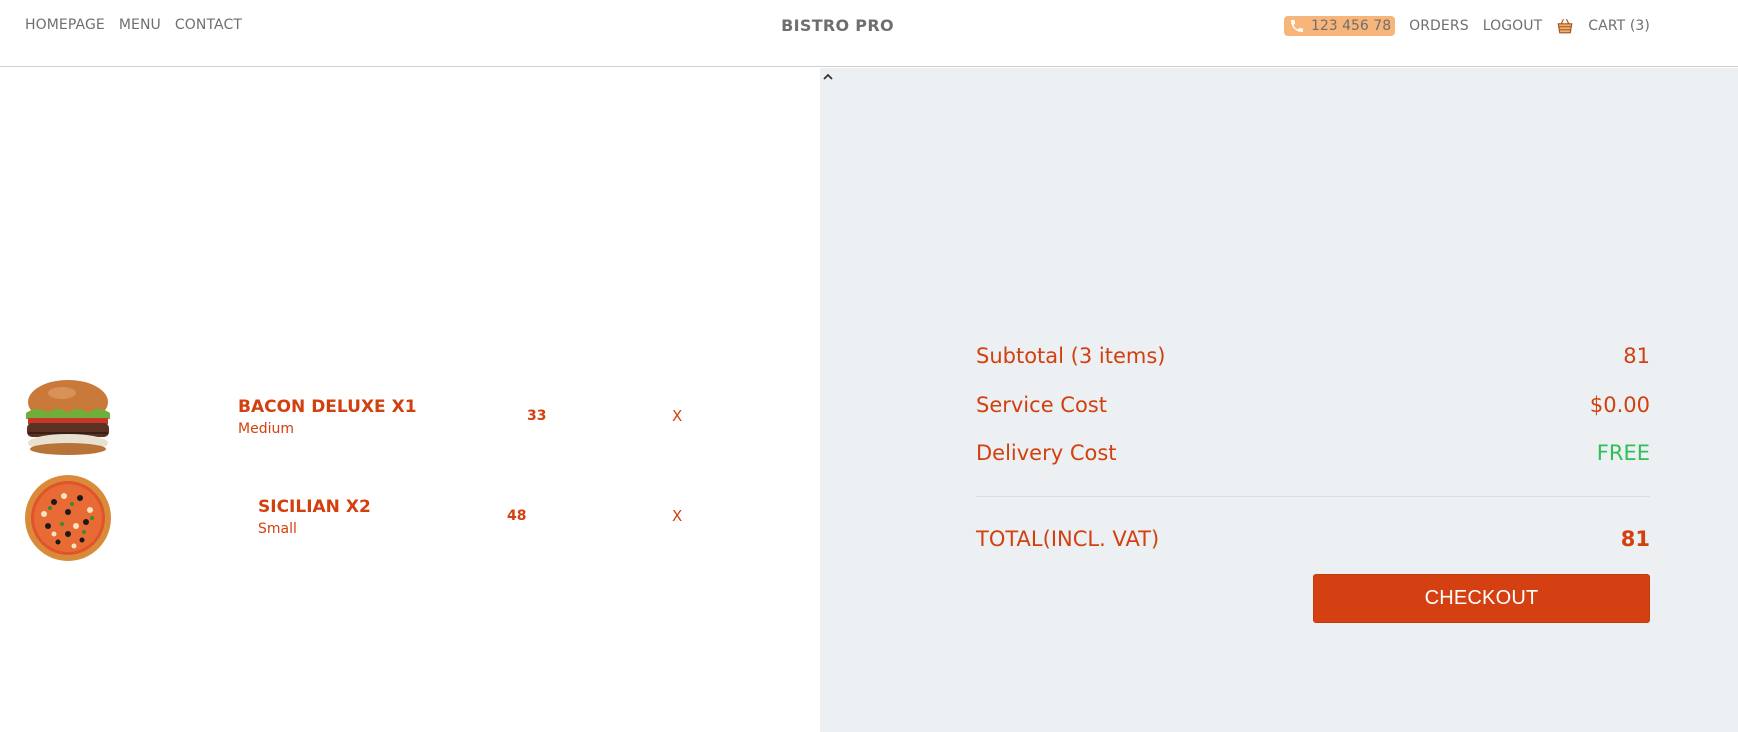 The width and height of the screenshot is (1738, 732). Describe the element at coordinates (1635, 539) in the screenshot. I see `total-value: 81` at that location.